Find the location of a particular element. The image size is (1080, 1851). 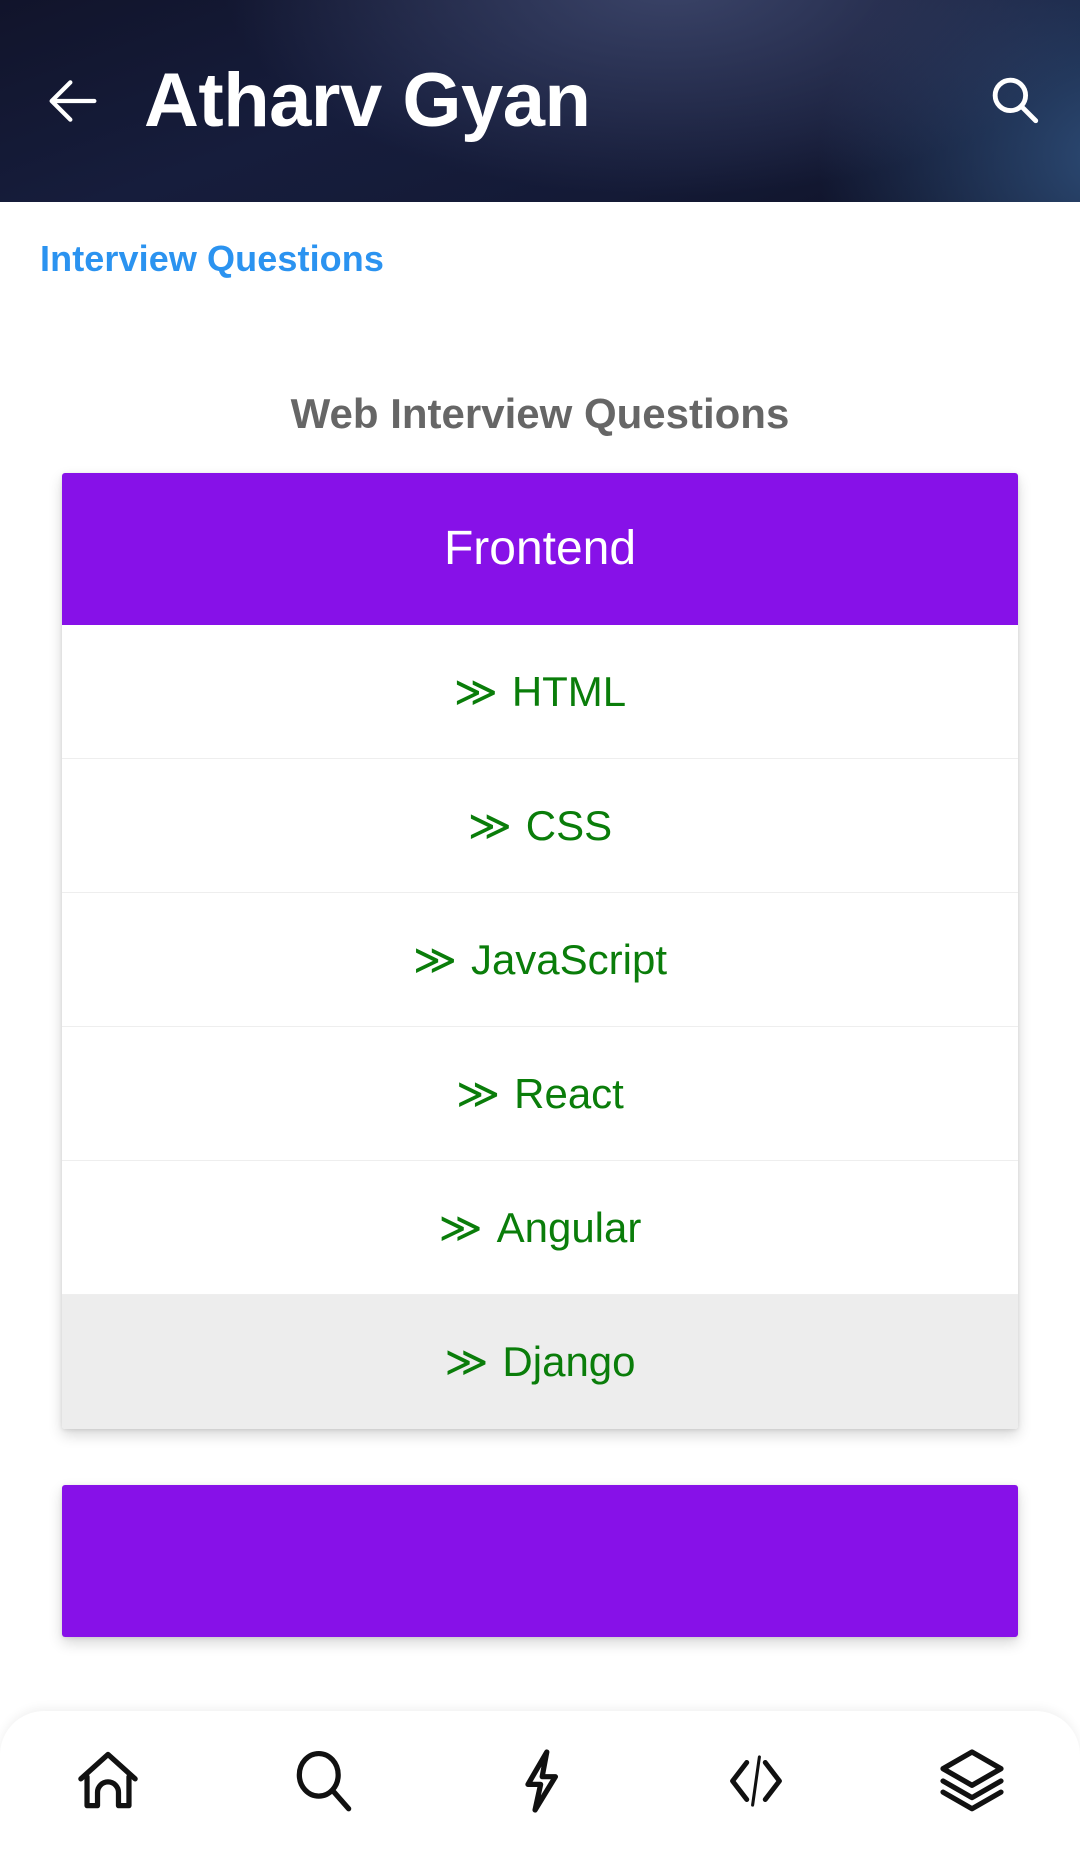

list-item: ≫ HTML is located at coordinates (540, 692).